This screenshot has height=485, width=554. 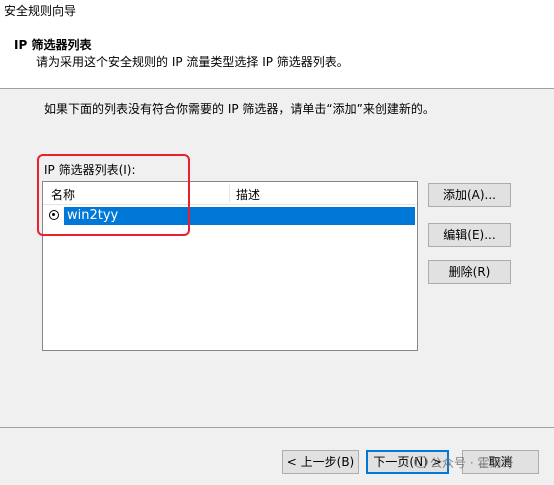 What do you see at coordinates (248, 194) in the screenshot?
I see `column-header-description: 描述` at bounding box center [248, 194].